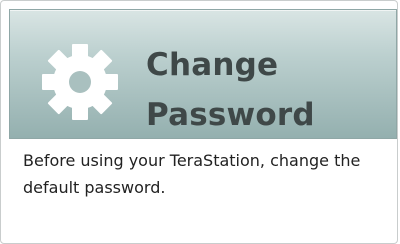 The image size is (400, 244). Describe the element at coordinates (80, 82) in the screenshot. I see `gear-icon` at that location.